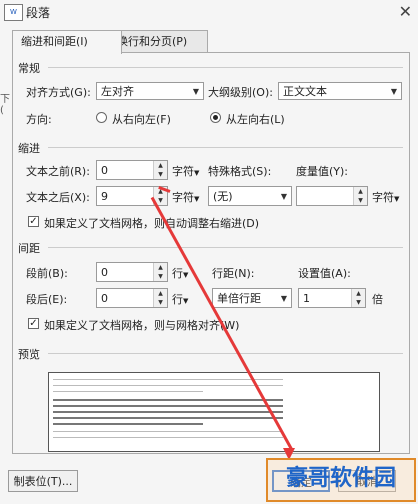 The image size is (418, 504). I want to click on wps-app-icon: W, so click(13, 12).